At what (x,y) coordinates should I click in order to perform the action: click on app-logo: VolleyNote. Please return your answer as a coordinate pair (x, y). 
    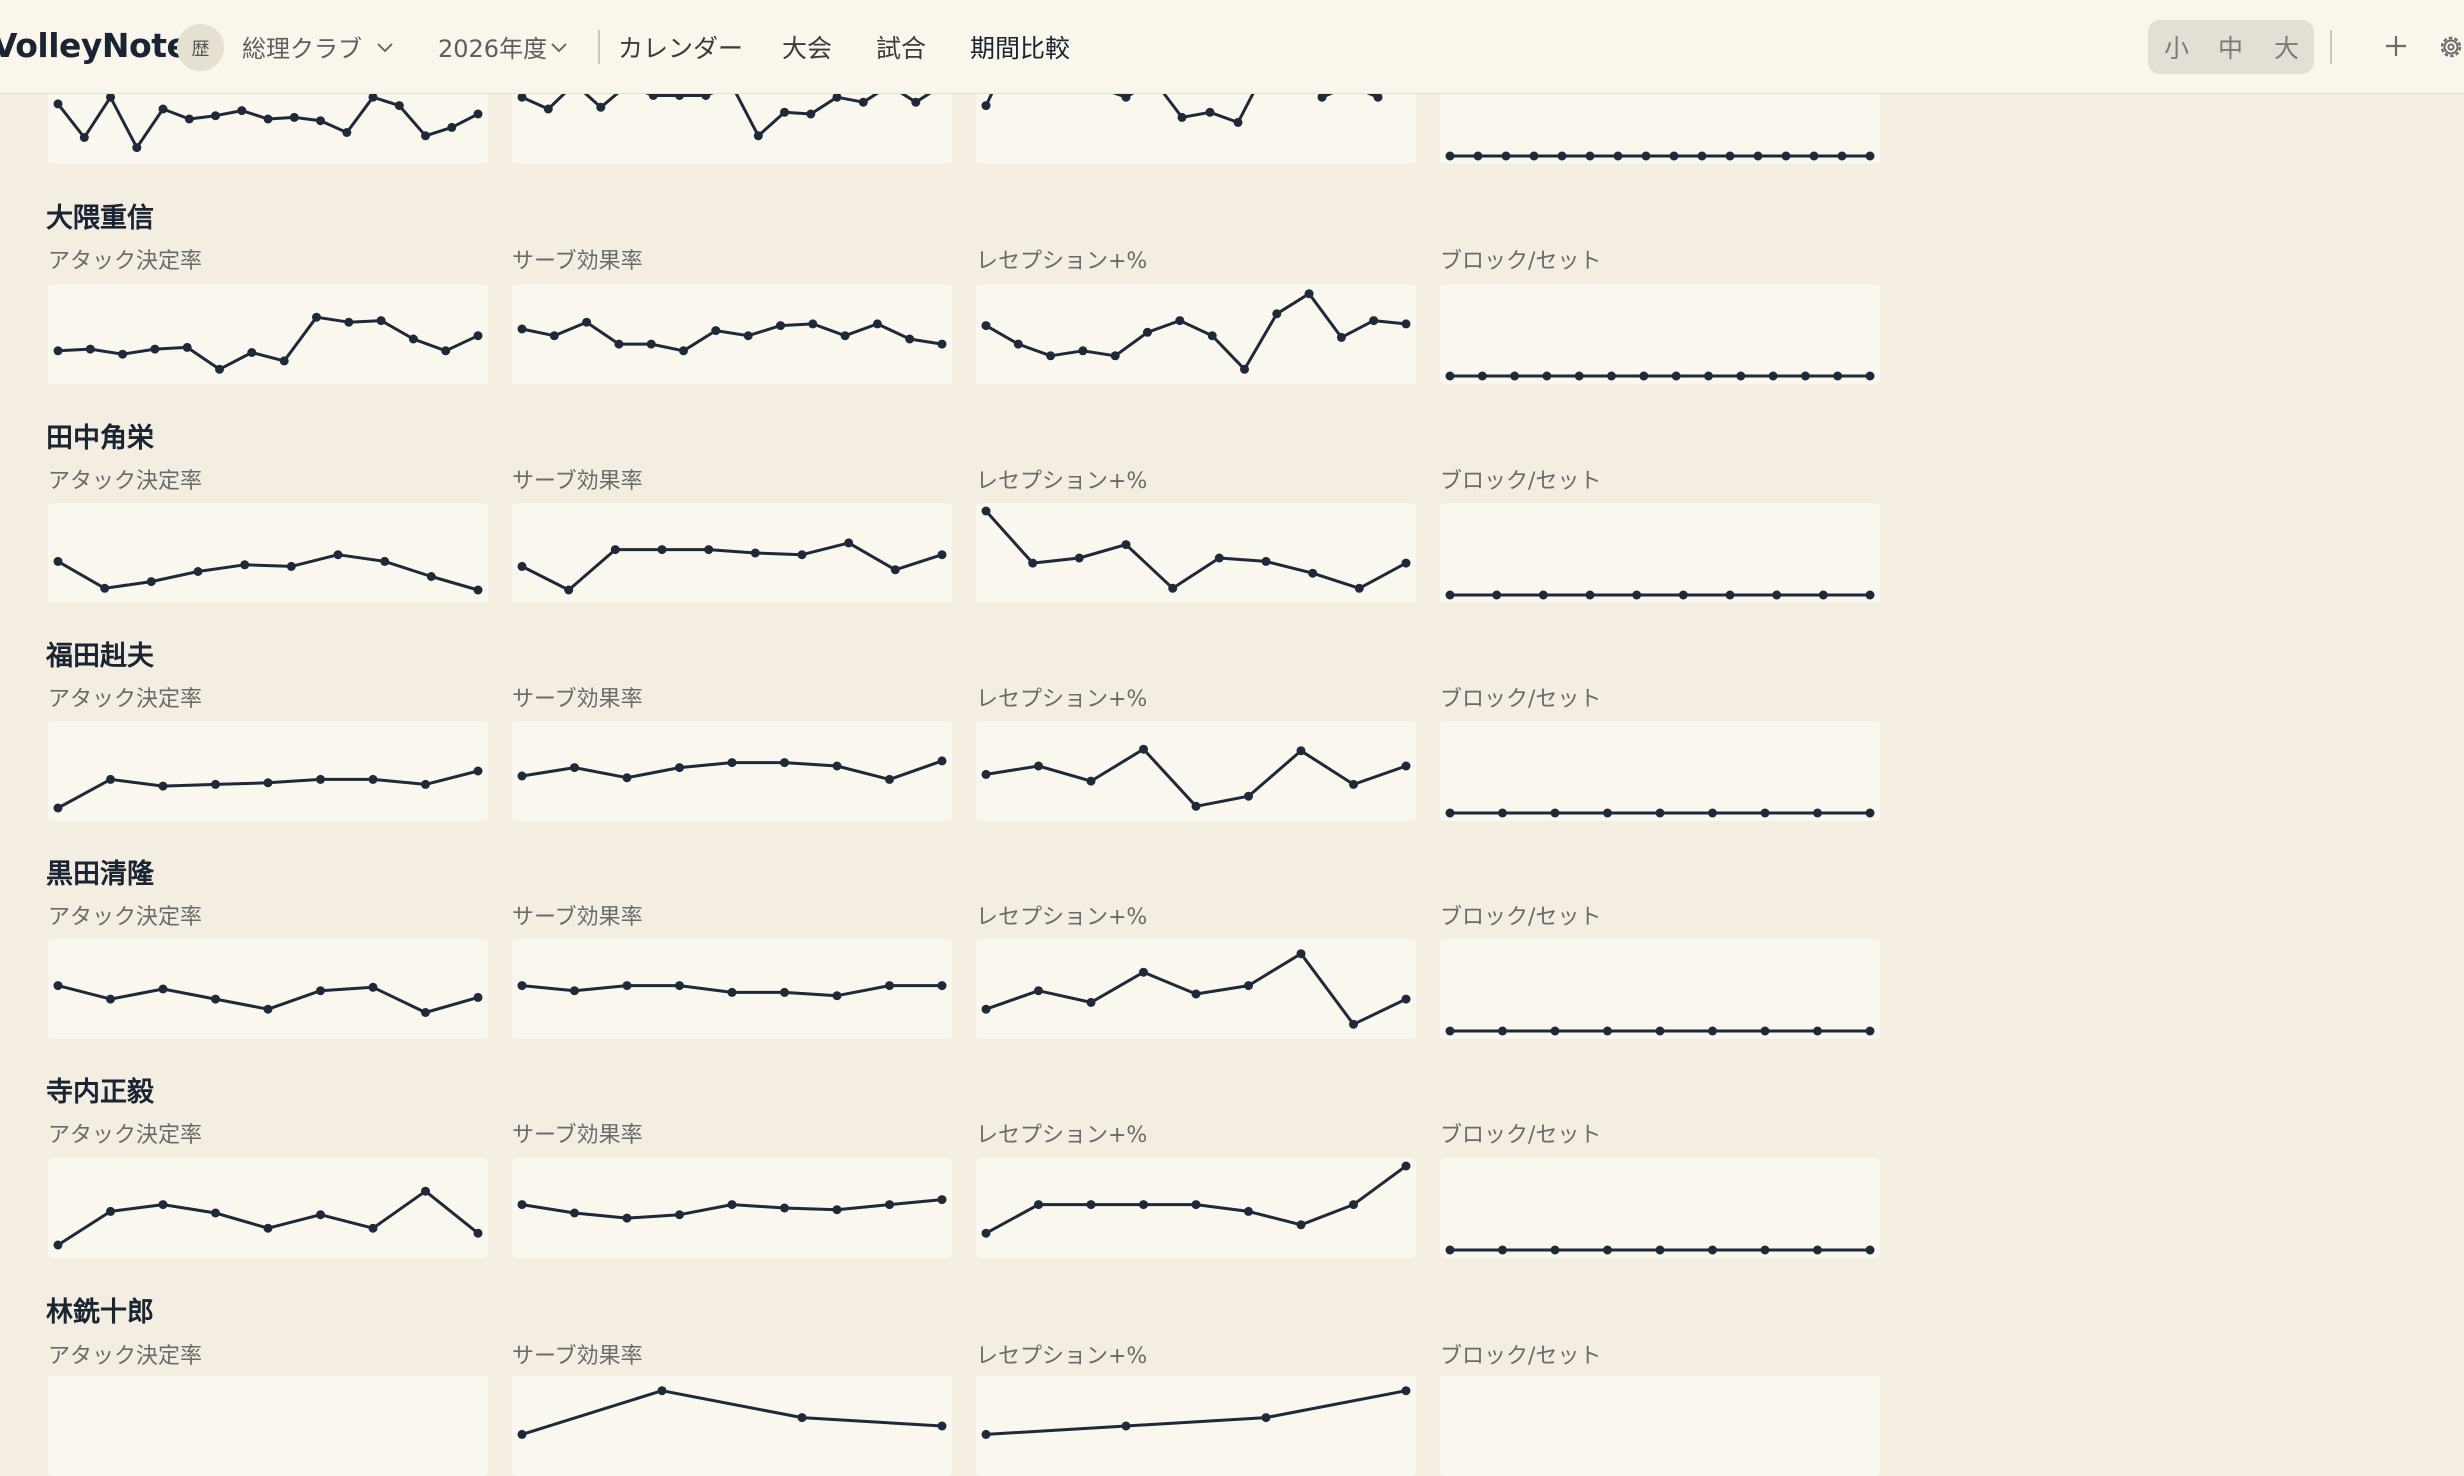
    Looking at the image, I should click on (94, 45).